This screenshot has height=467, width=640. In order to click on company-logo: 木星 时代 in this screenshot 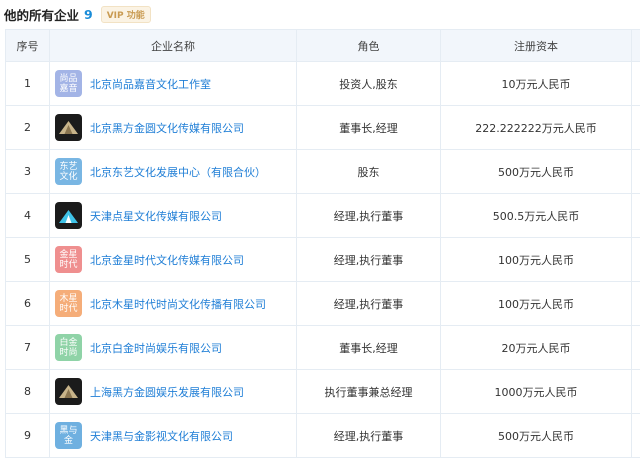, I will do `click(68, 303)`.